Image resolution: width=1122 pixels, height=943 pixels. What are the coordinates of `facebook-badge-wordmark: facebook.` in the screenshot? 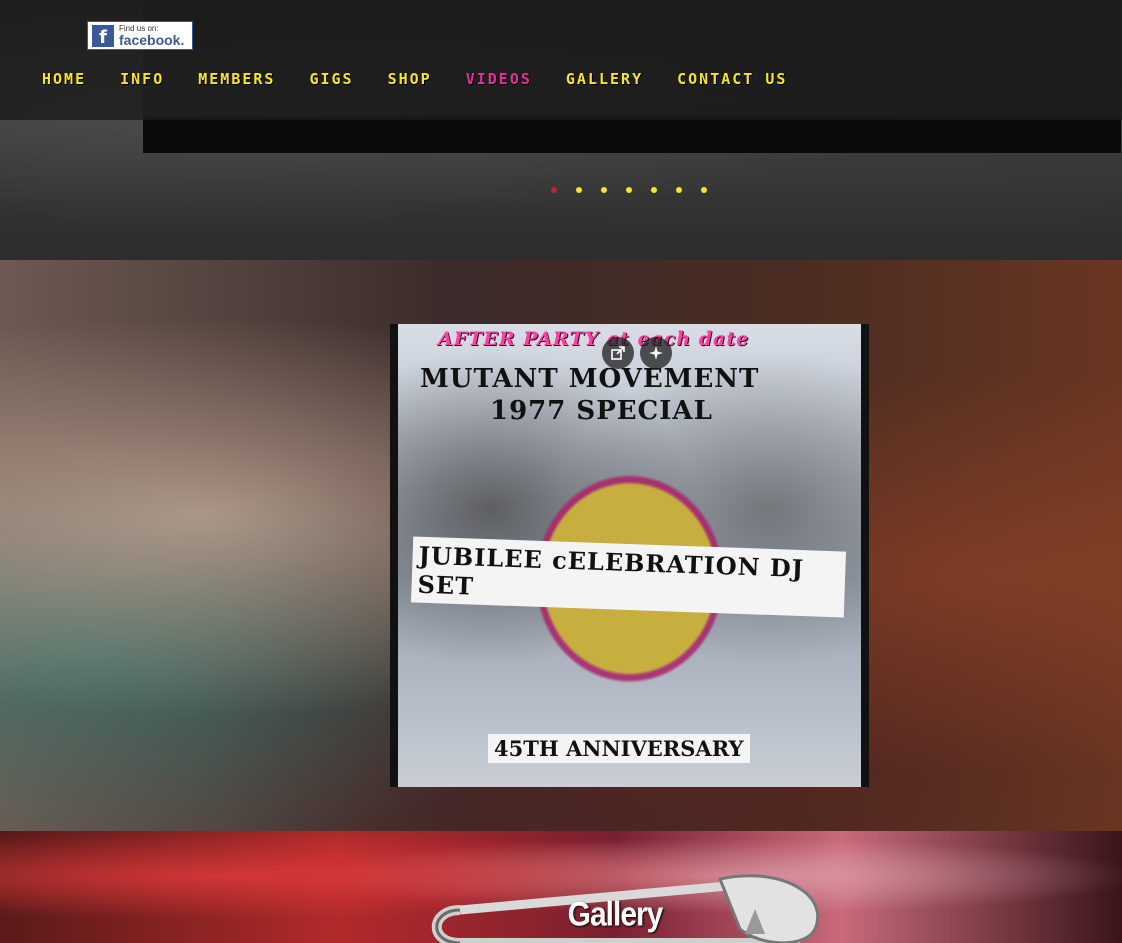 It's located at (152, 39).